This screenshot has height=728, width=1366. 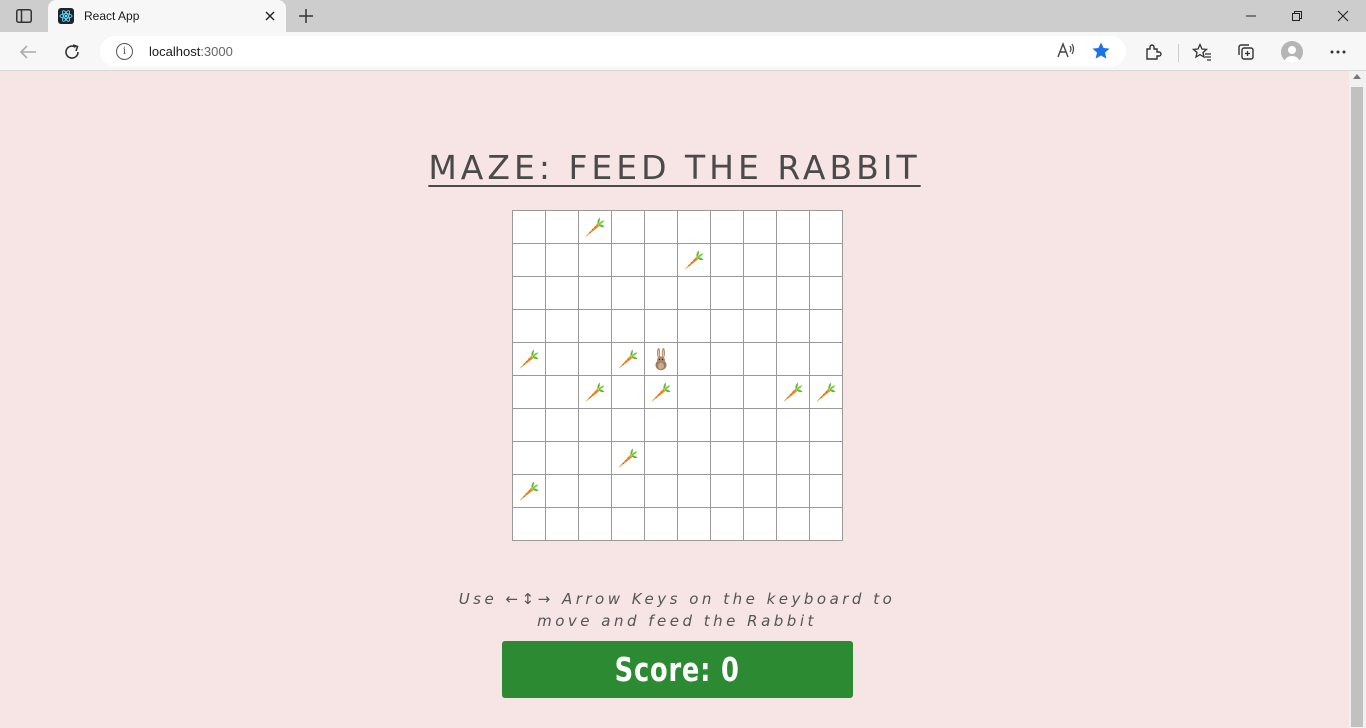 I want to click on site-info-icon: i, so click(x=124, y=51).